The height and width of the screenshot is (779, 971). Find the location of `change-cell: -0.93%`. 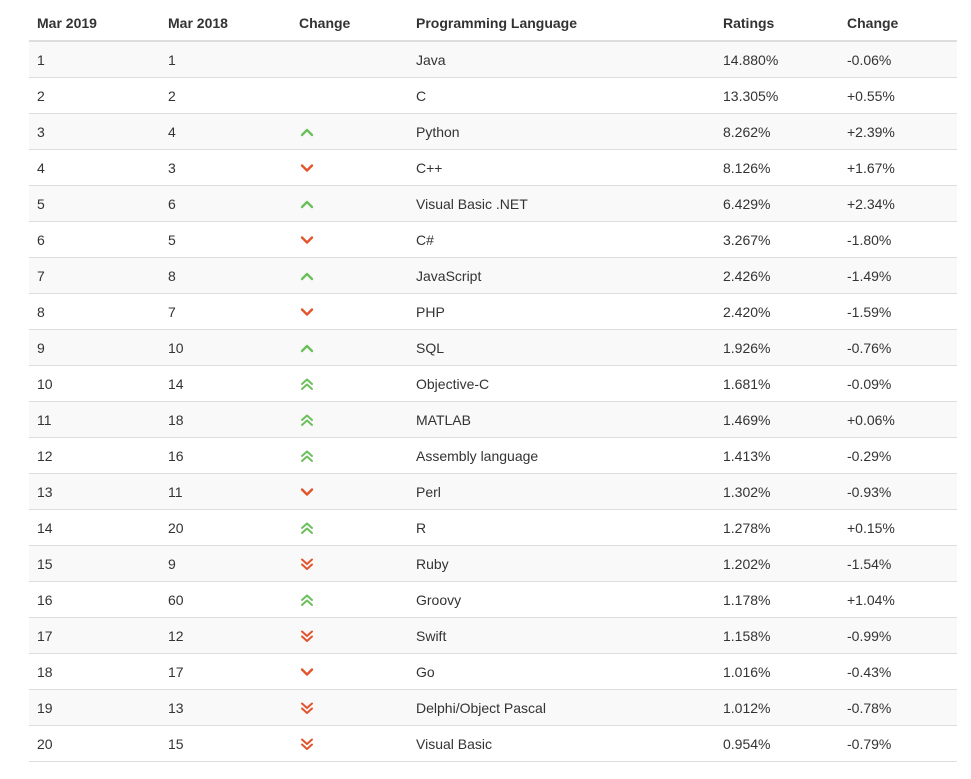

change-cell: -0.93% is located at coordinates (898, 491).